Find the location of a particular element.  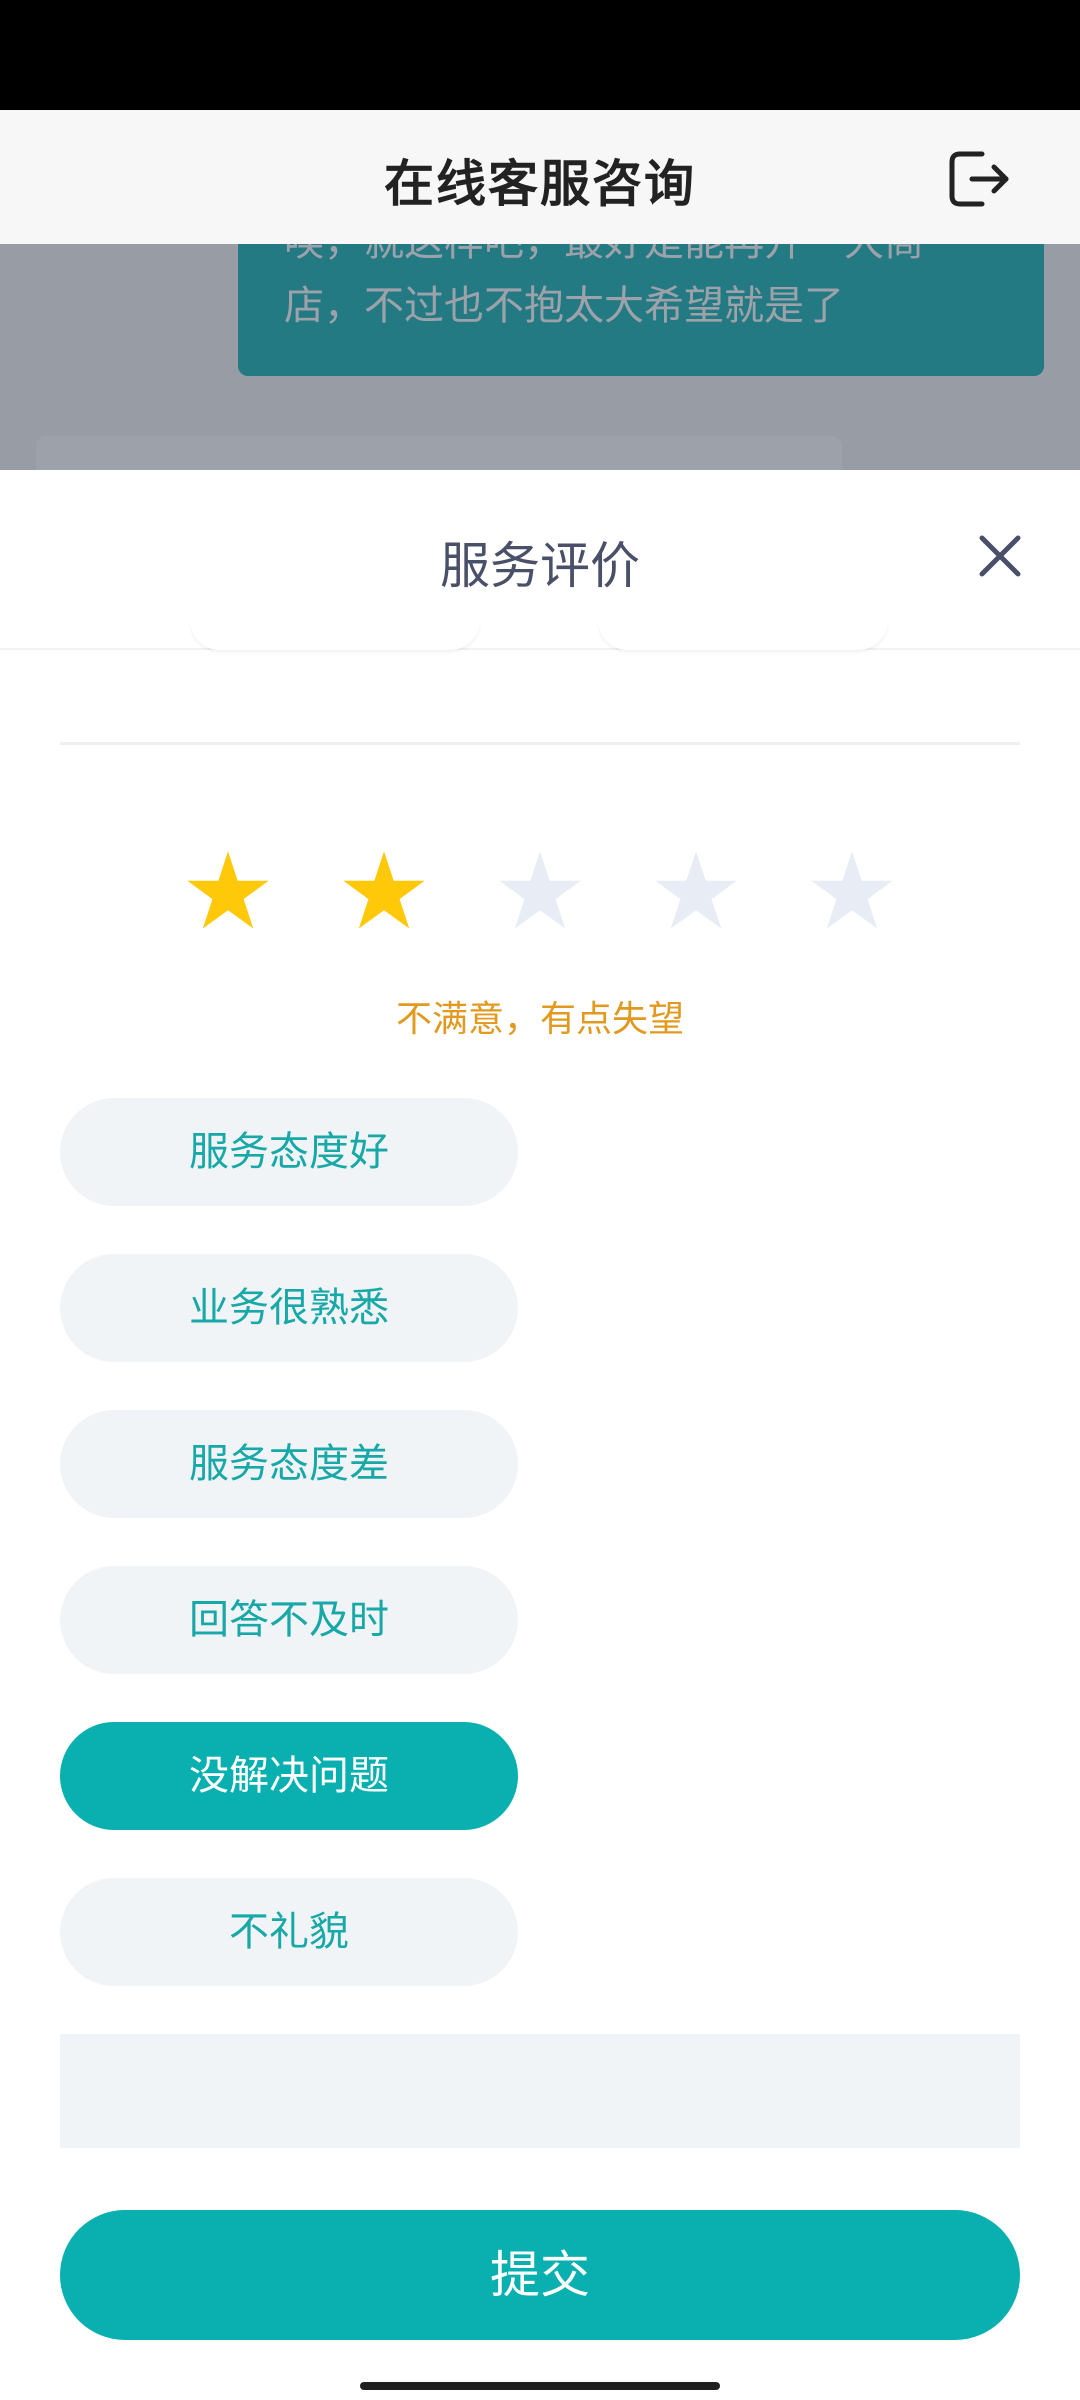

logout-icon is located at coordinates (979, 179).